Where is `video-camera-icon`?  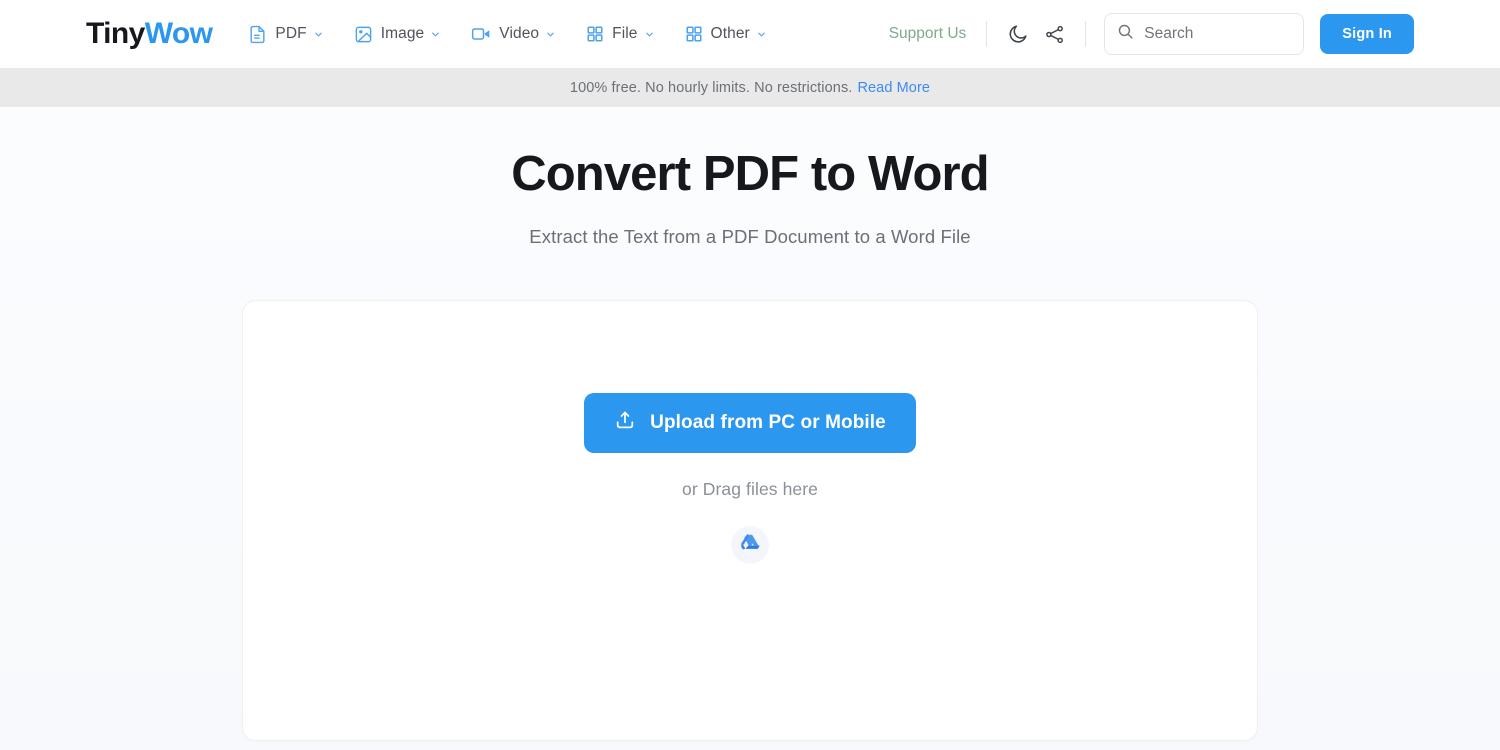 video-camera-icon is located at coordinates (481, 34).